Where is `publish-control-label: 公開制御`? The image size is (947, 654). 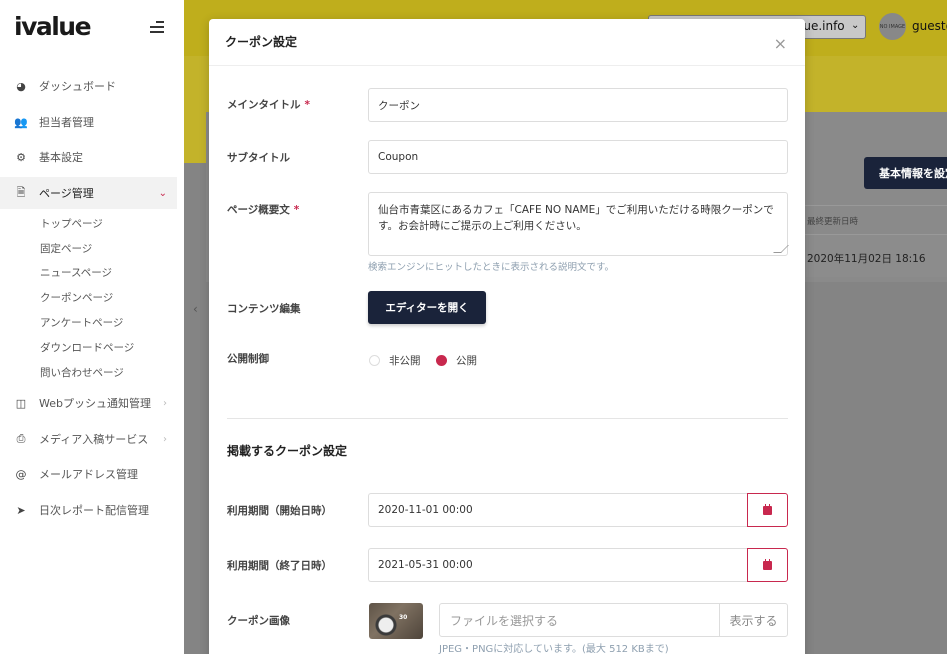
publish-control-label: 公開制御 is located at coordinates (248, 359).